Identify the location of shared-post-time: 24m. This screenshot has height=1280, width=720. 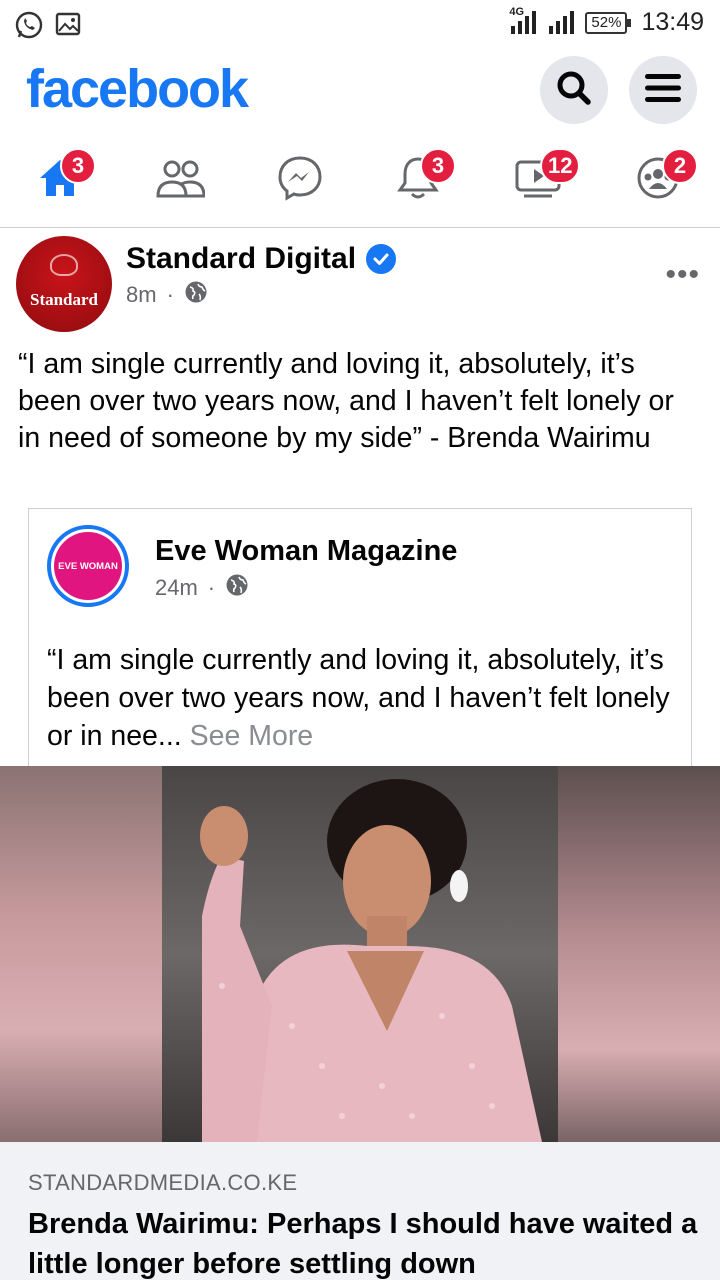
(176, 588).